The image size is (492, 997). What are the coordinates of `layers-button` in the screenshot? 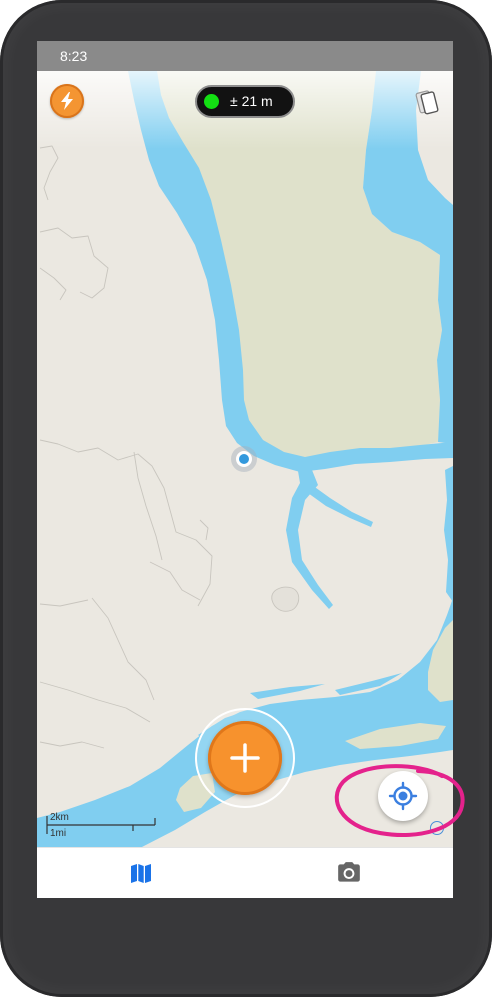 It's located at (427, 102).